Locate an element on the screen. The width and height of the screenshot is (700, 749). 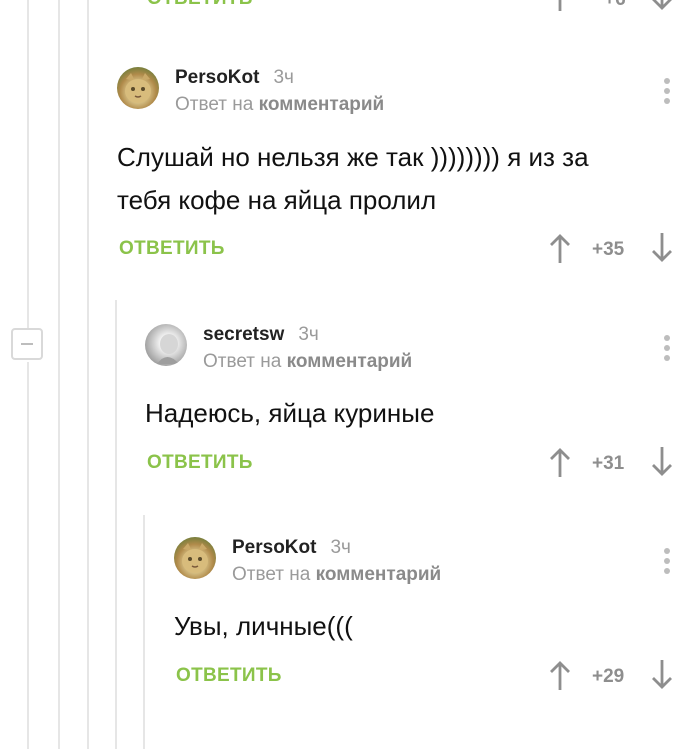
comment-text-line: Надеюсь, яйца куриные is located at coordinates (290, 413).